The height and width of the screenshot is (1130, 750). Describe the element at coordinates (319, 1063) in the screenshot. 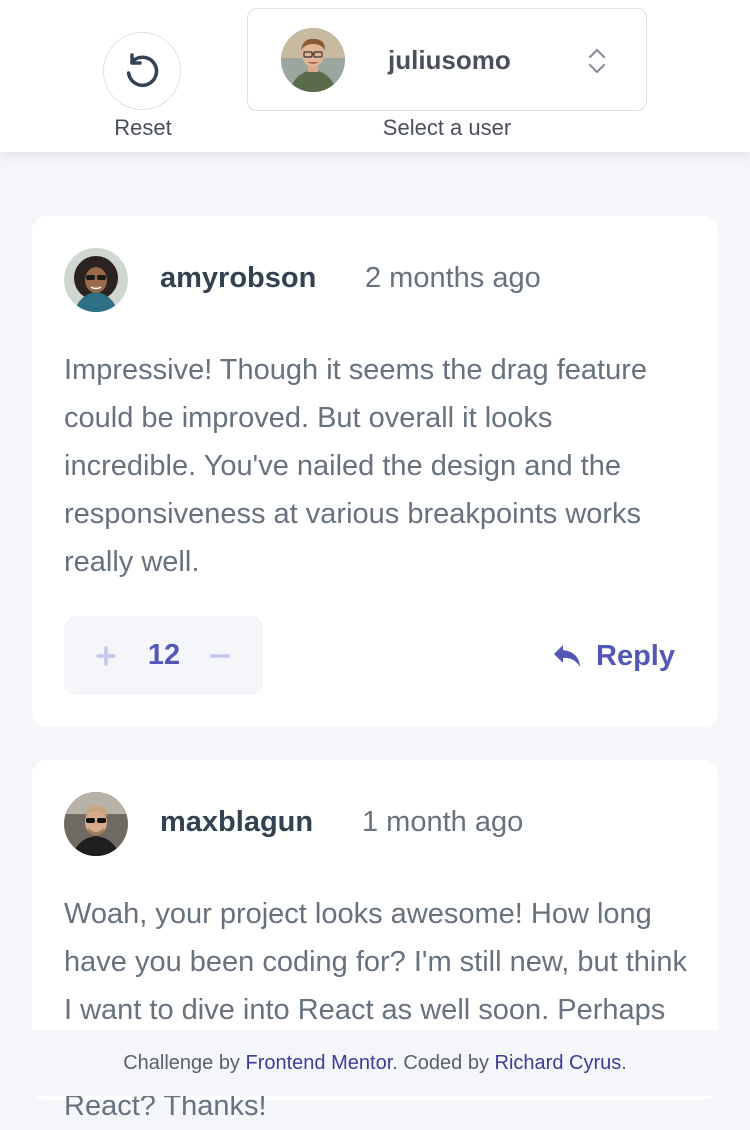

I see `frontend-mentor-link: Frontend Mentor` at that location.